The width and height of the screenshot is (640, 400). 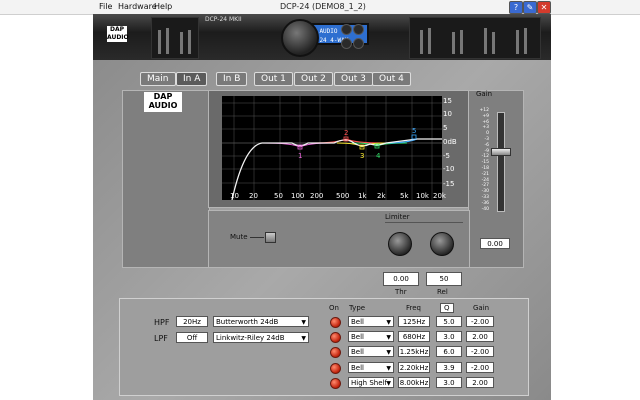 What do you see at coordinates (439, 196) in the screenshot?
I see `x-axis-label: 20k` at bounding box center [439, 196].